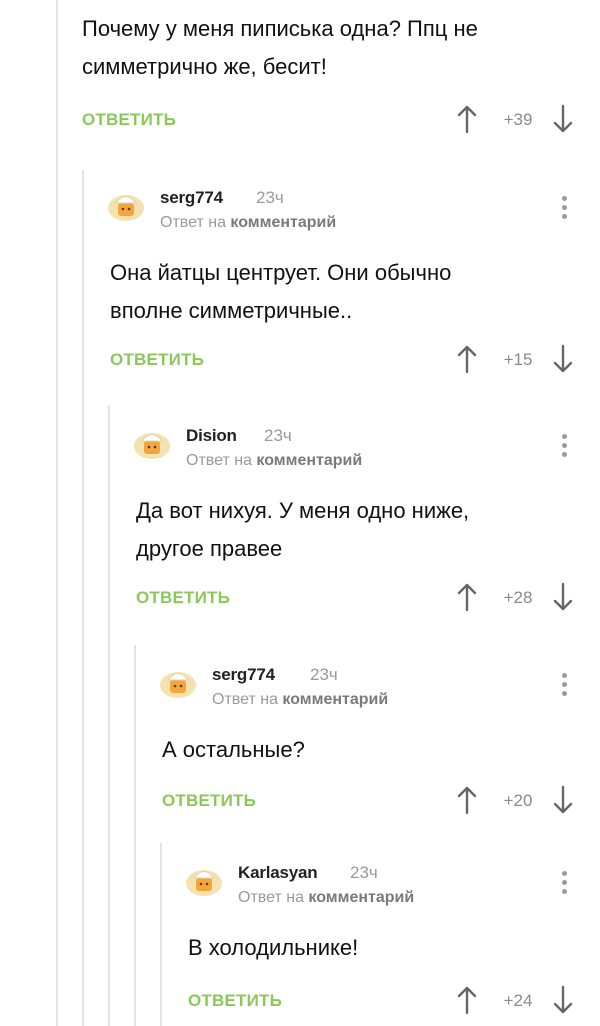 The image size is (600, 1026). What do you see at coordinates (57, 513) in the screenshot?
I see `thread-guide-line` at bounding box center [57, 513].